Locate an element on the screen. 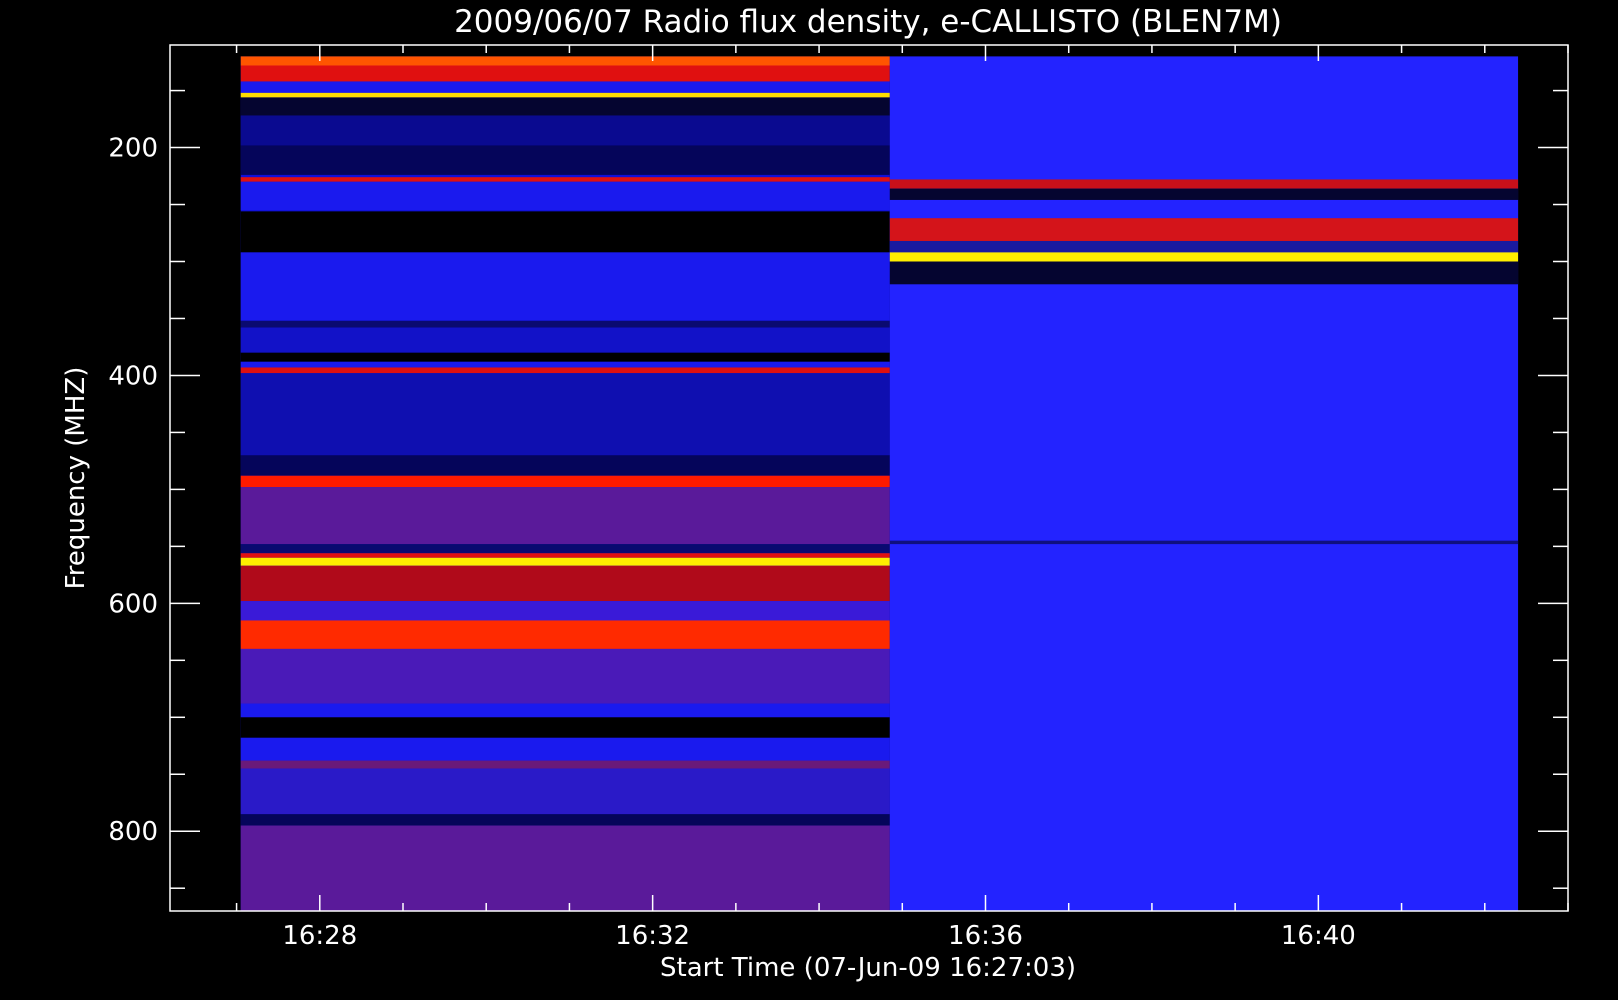 Image resolution: width=1618 pixels, height=1000 pixels. x-tick-label: 16:40 is located at coordinates (1318, 936).